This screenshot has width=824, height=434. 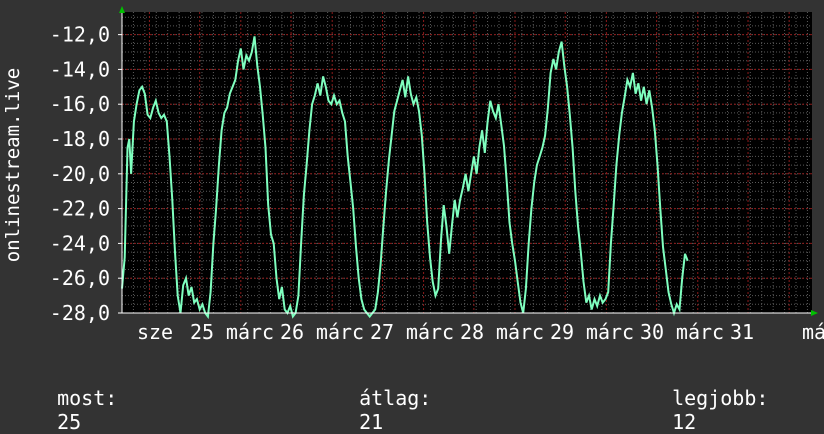 What do you see at coordinates (80, 209) in the screenshot?
I see `y-tick-label: -22,0` at bounding box center [80, 209].